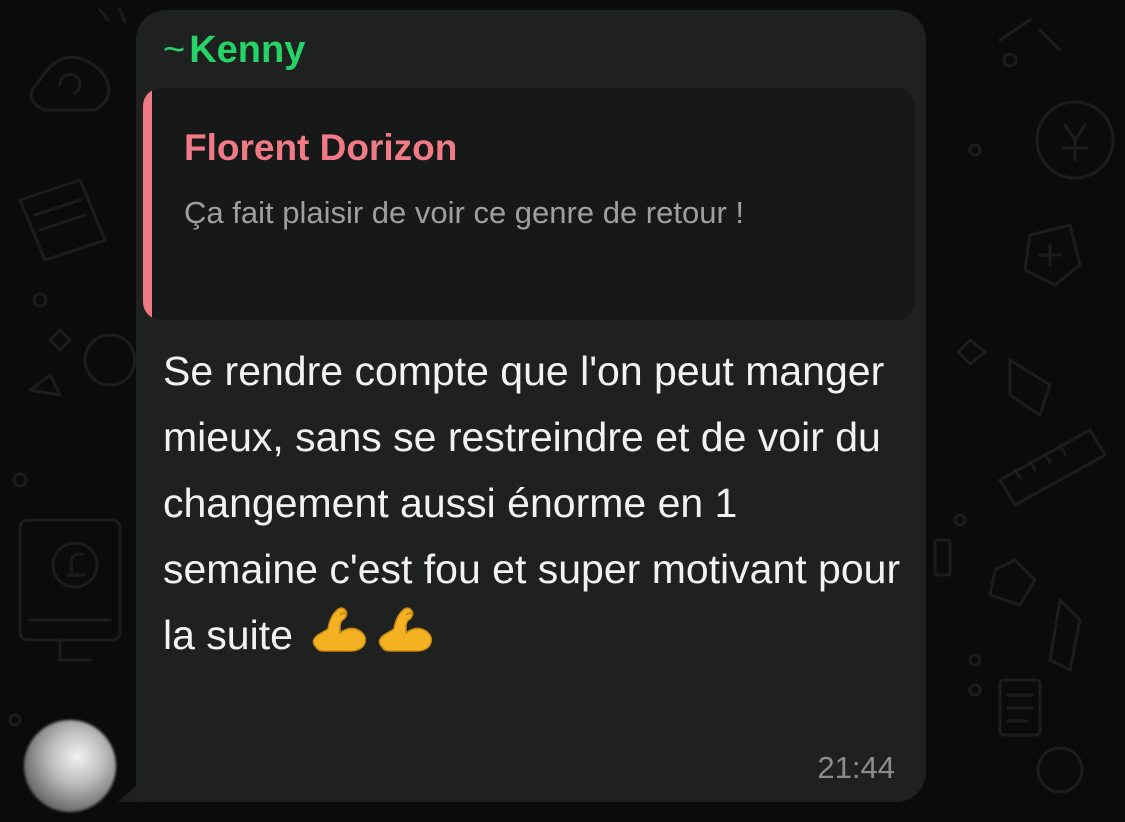 This screenshot has height=822, width=1125. I want to click on sender-name: ~ Kenny, so click(234, 50).